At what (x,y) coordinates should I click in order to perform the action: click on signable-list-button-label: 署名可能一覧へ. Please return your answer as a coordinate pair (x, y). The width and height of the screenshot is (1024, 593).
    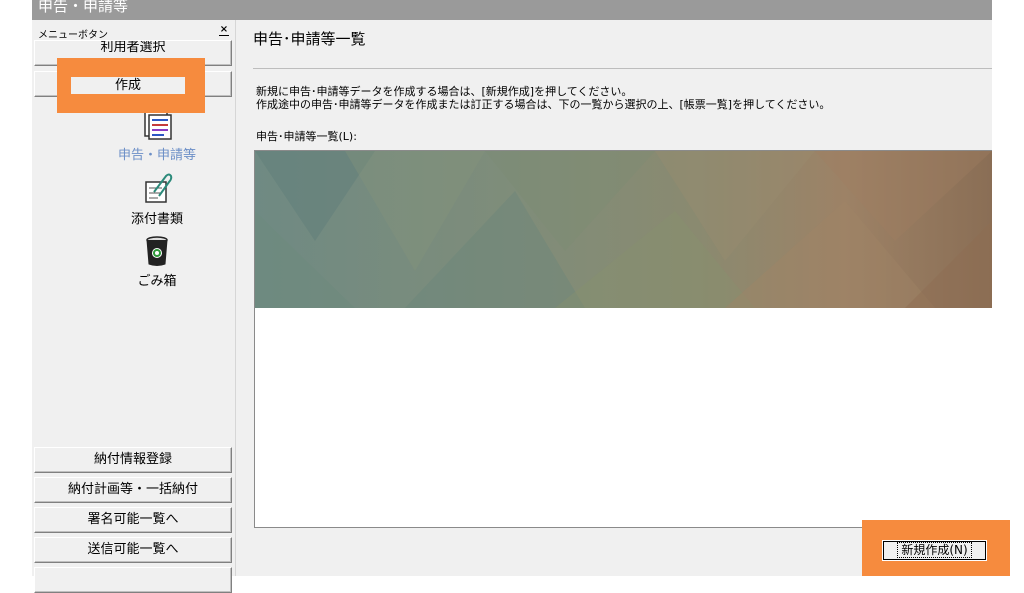
    Looking at the image, I should click on (133, 519).